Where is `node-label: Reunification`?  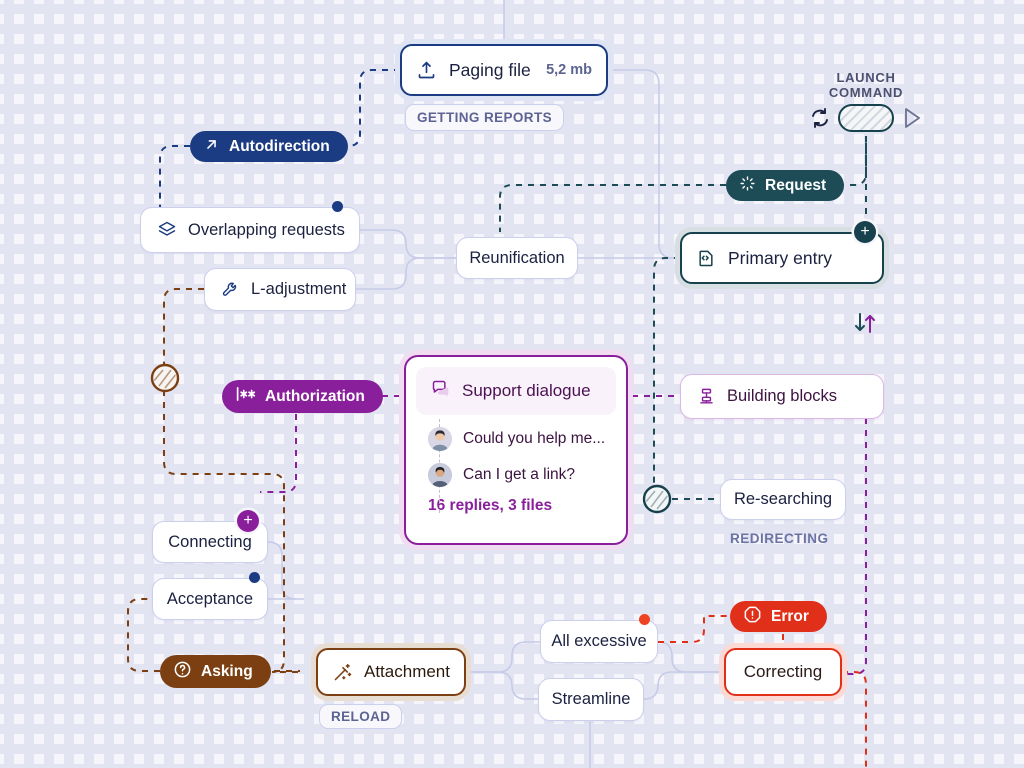
node-label: Reunification is located at coordinates (517, 257).